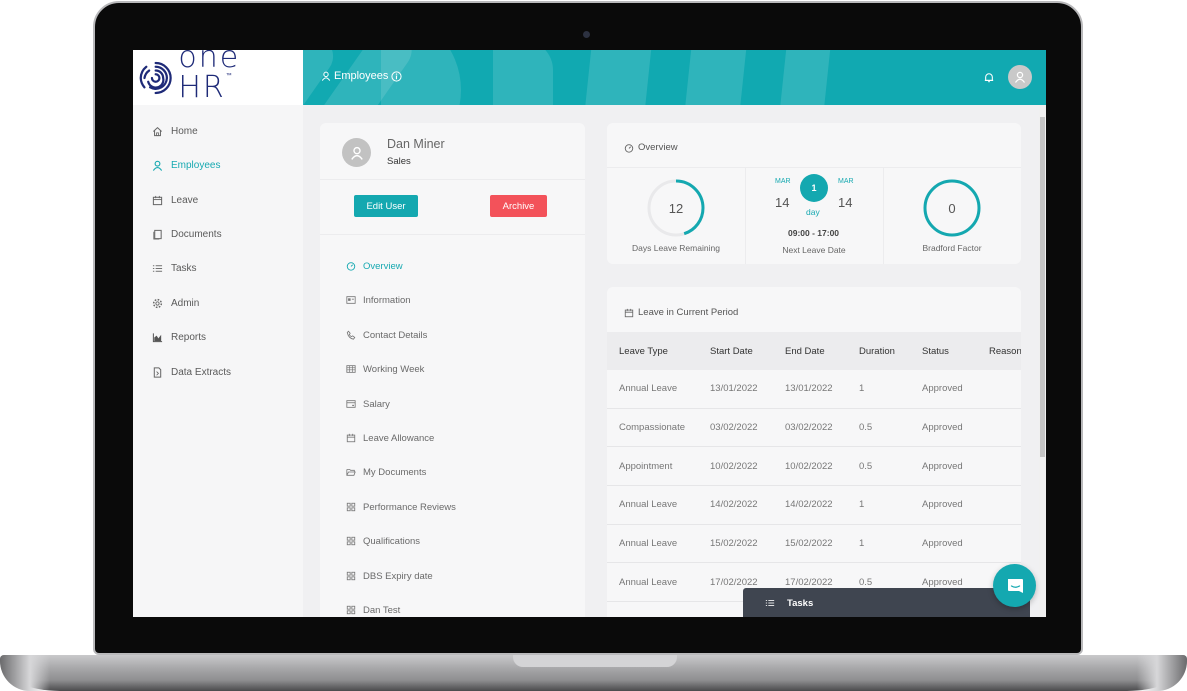  I want to click on page-scrollbar, so click(1042, 361).